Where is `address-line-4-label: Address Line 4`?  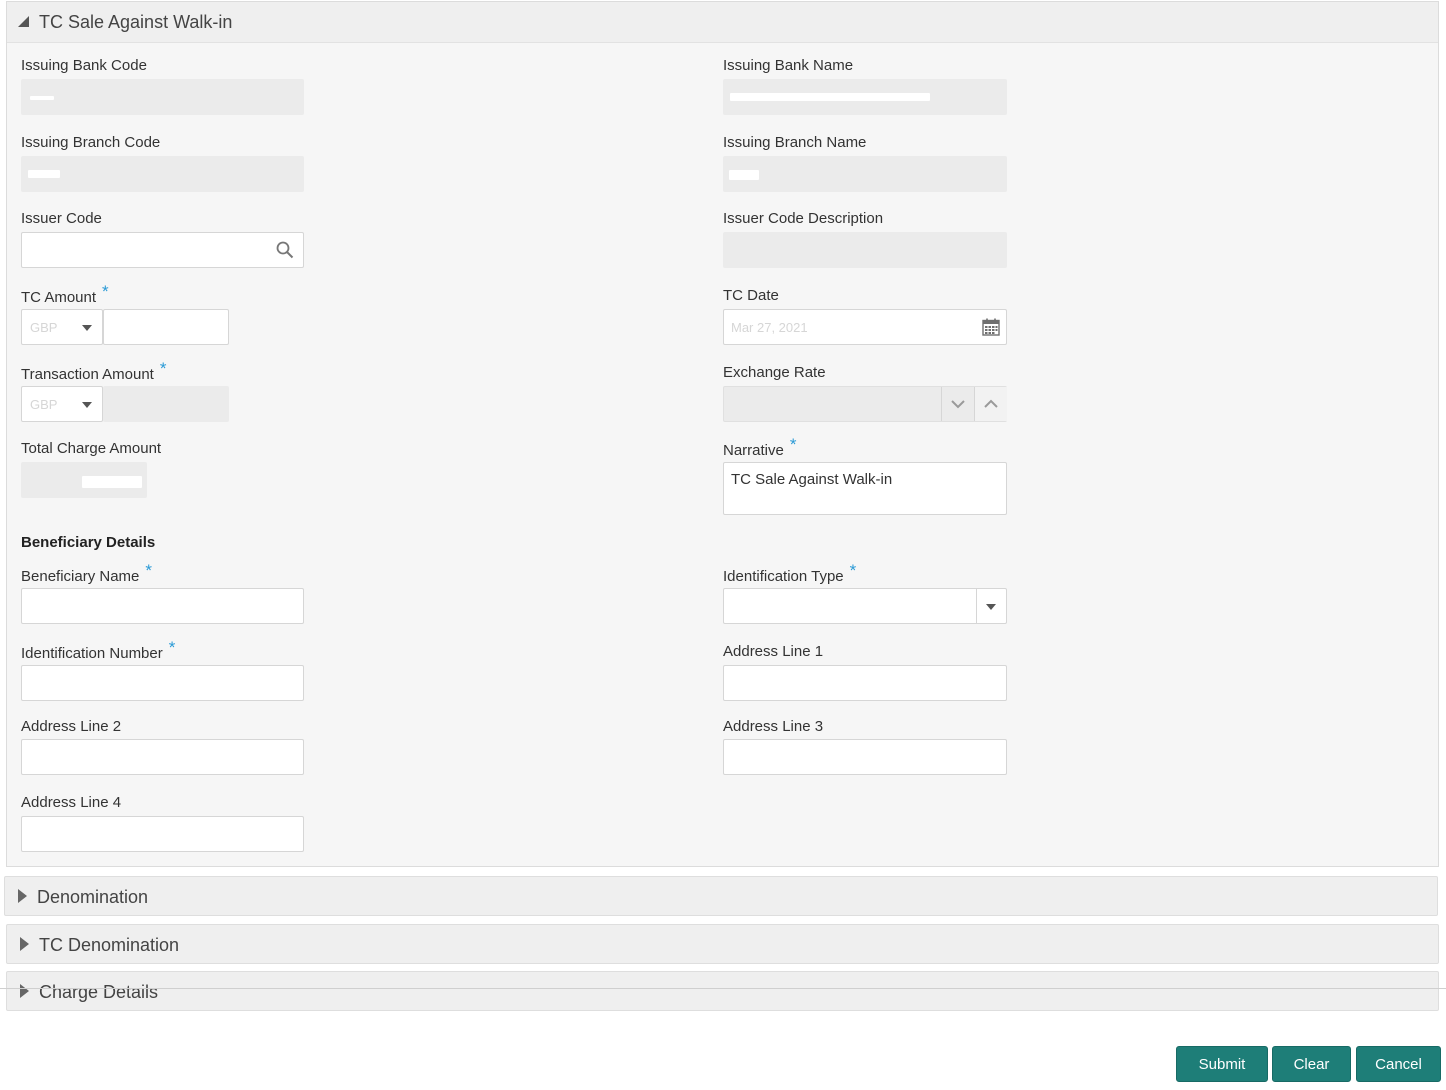
address-line-4-label: Address Line 4 is located at coordinates (71, 802).